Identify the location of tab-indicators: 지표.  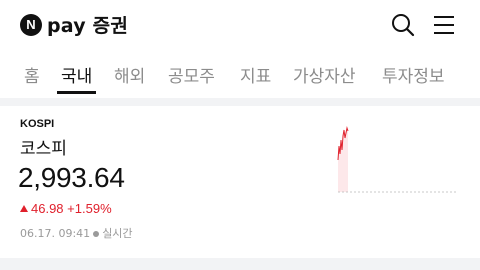
(255, 78).